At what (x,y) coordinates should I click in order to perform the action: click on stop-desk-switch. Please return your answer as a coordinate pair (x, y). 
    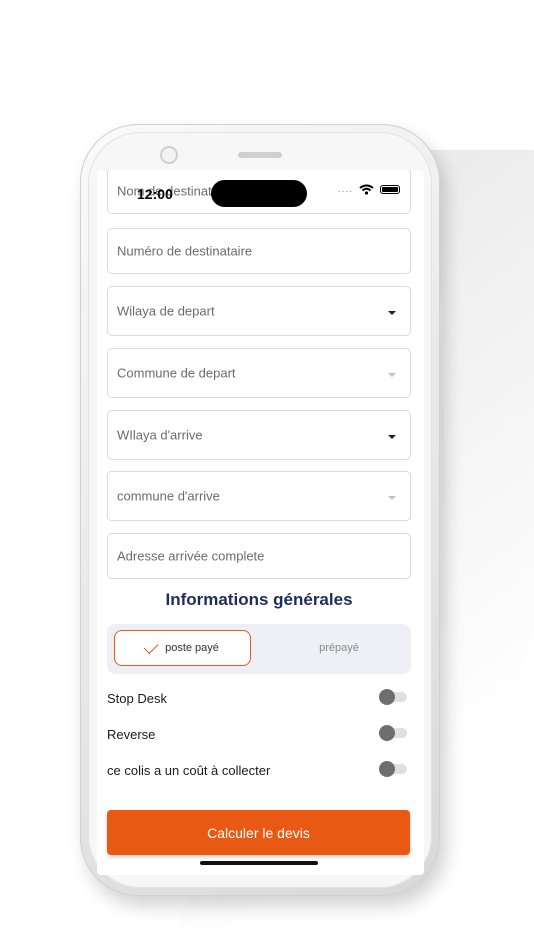
    Looking at the image, I should click on (393, 697).